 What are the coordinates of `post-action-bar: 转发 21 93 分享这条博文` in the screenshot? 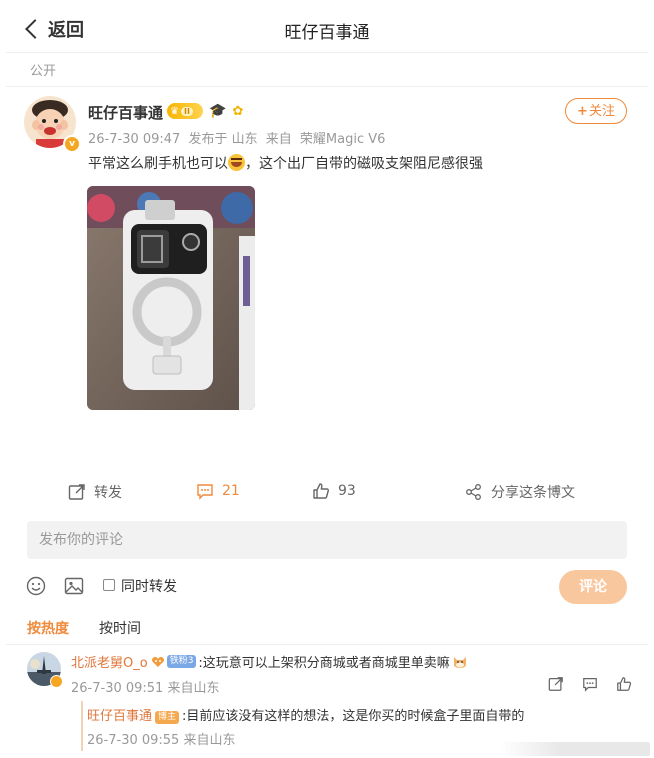 It's located at (327, 492).